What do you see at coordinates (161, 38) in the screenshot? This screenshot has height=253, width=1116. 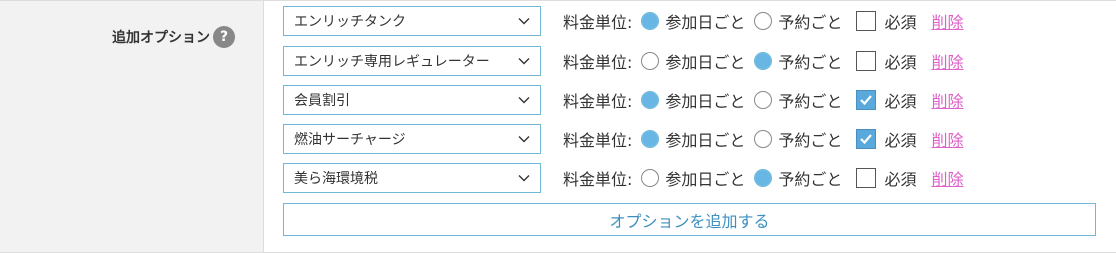 I see `field-label: 追加オプション` at bounding box center [161, 38].